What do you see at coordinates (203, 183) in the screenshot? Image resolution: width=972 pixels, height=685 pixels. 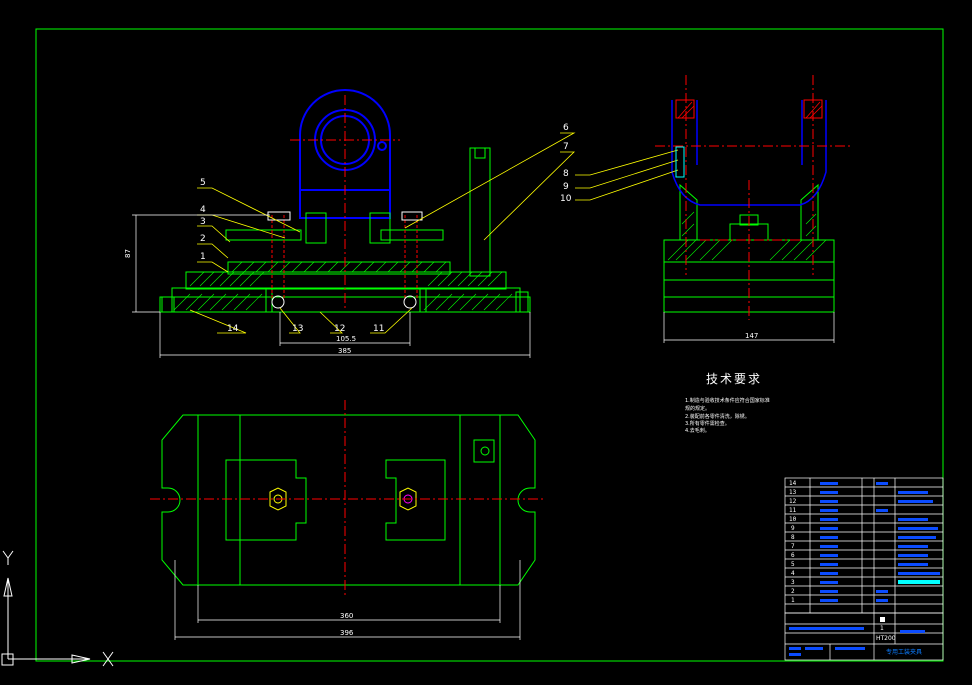 I see `callout-5: 5` at bounding box center [203, 183].